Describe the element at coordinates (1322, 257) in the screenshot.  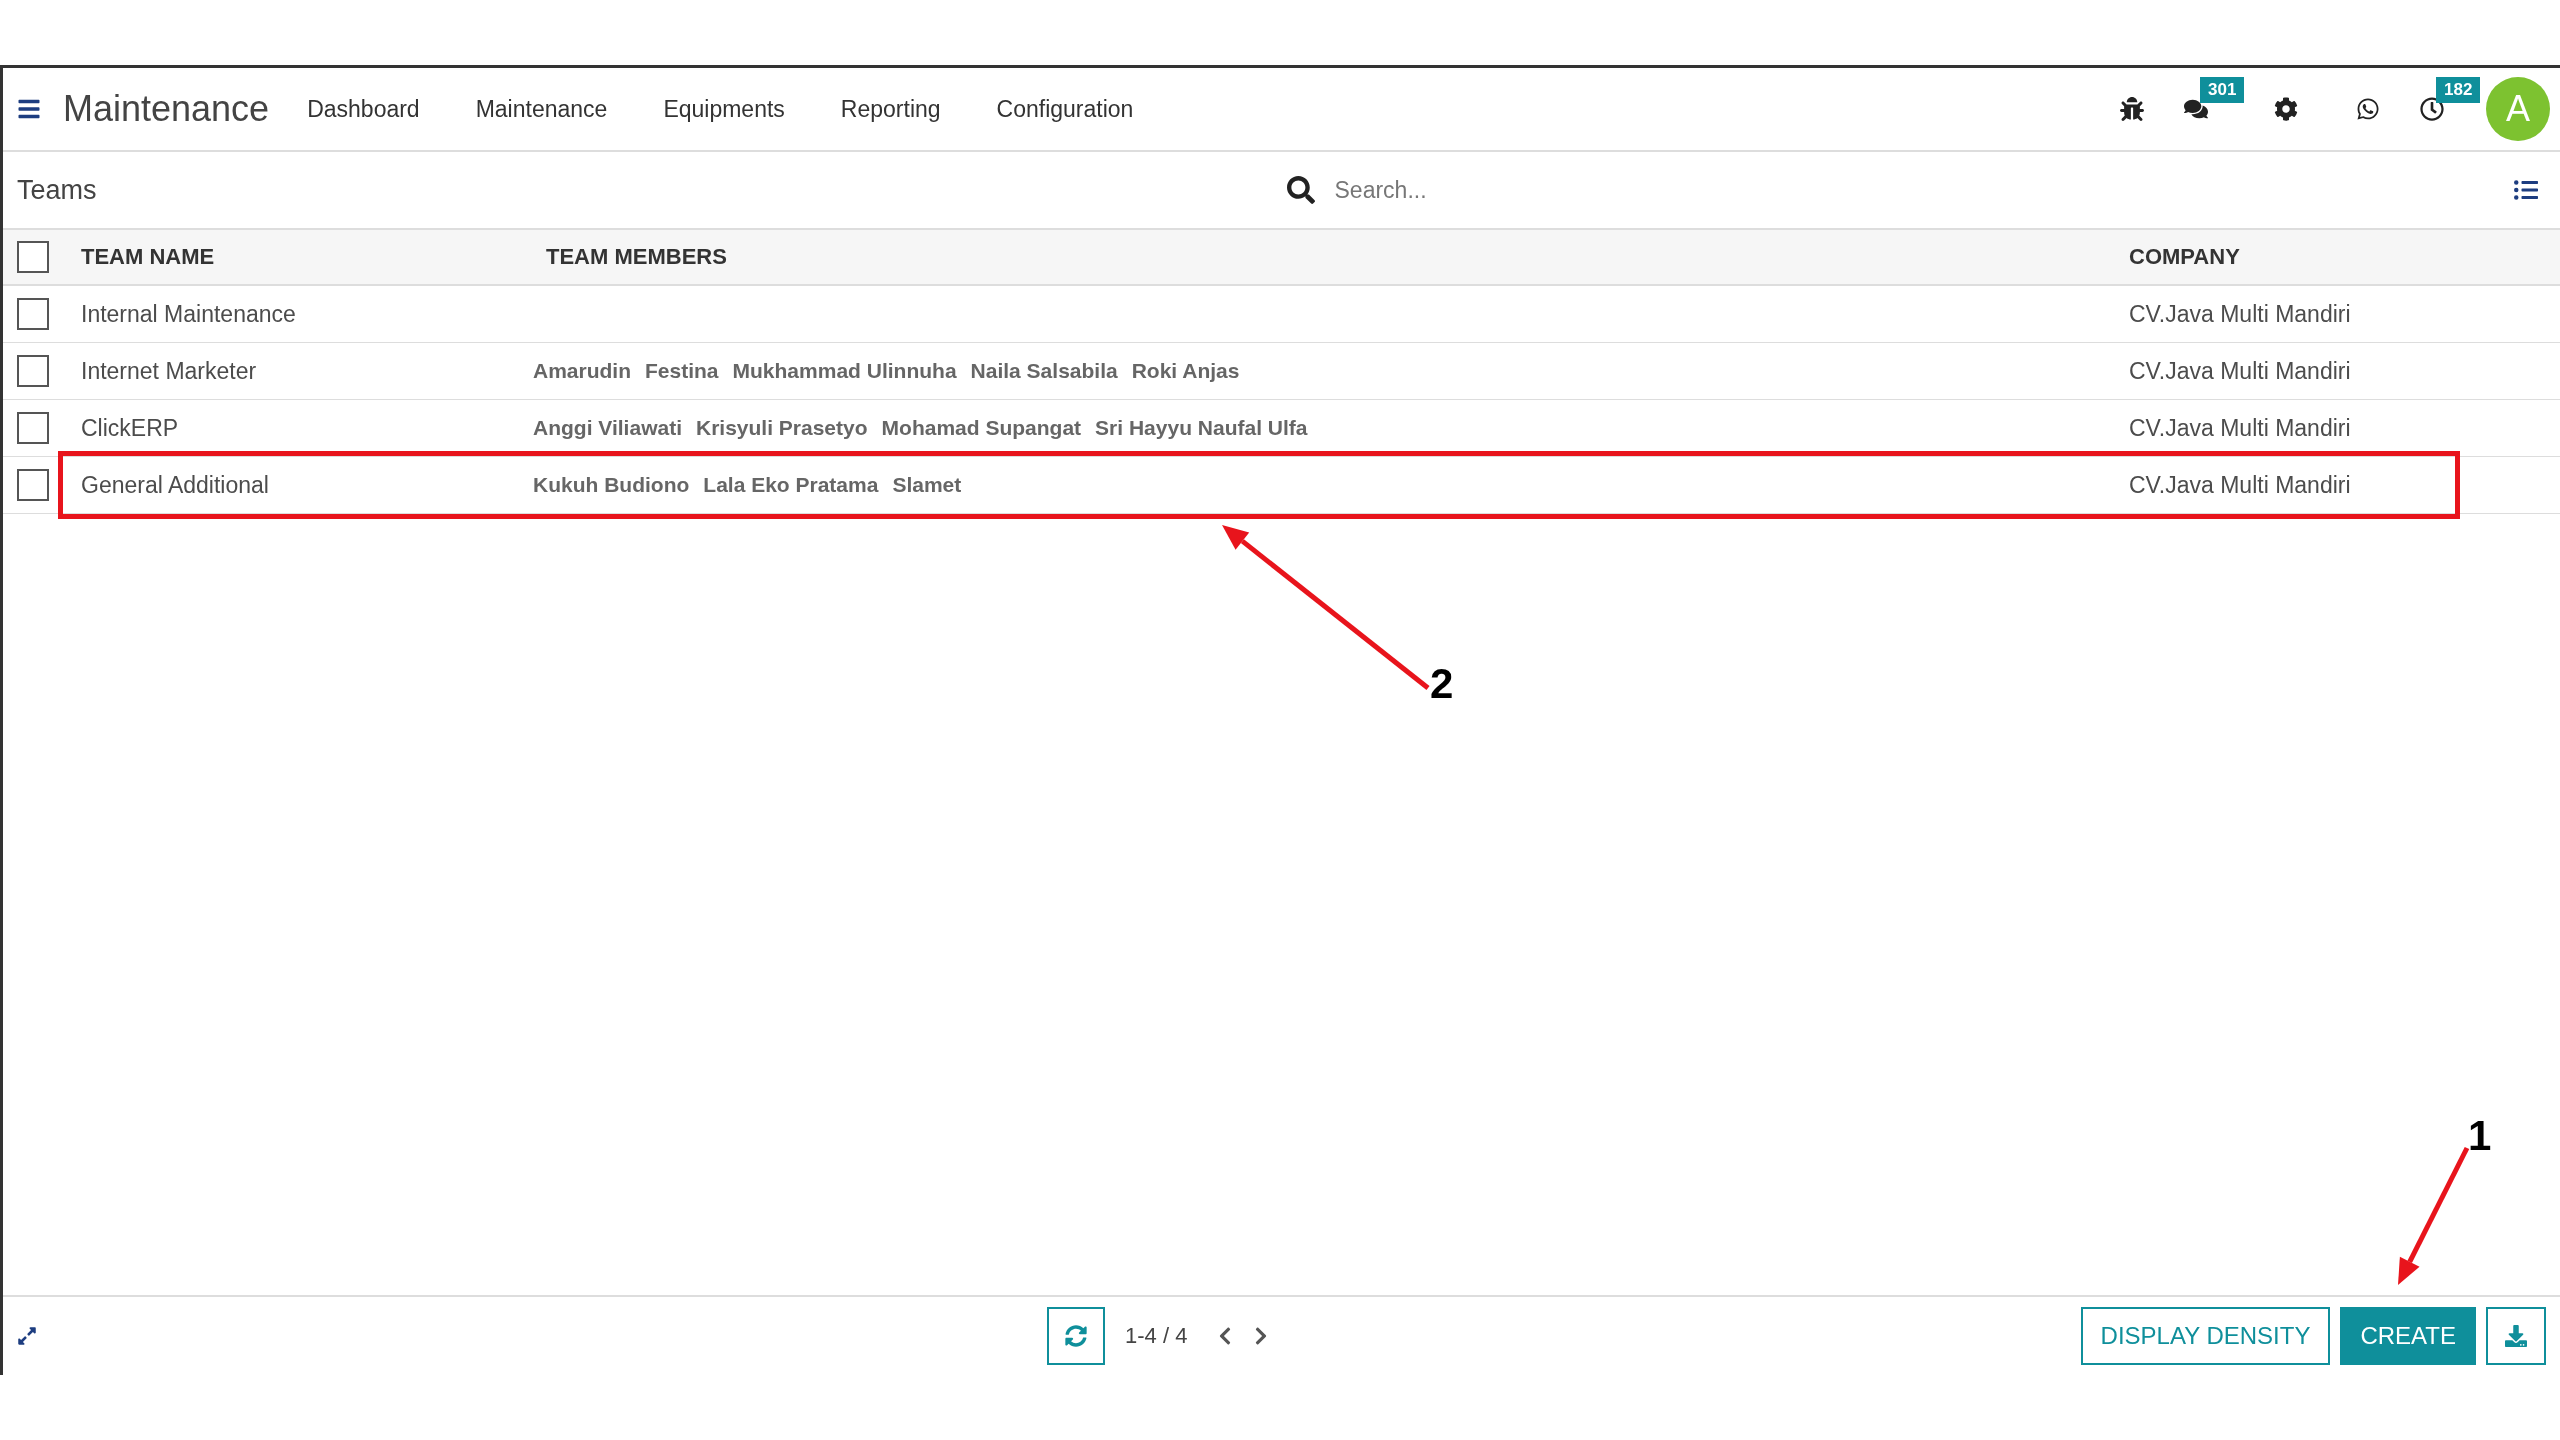
I see `column-header: TEAM MEMBERS` at that location.